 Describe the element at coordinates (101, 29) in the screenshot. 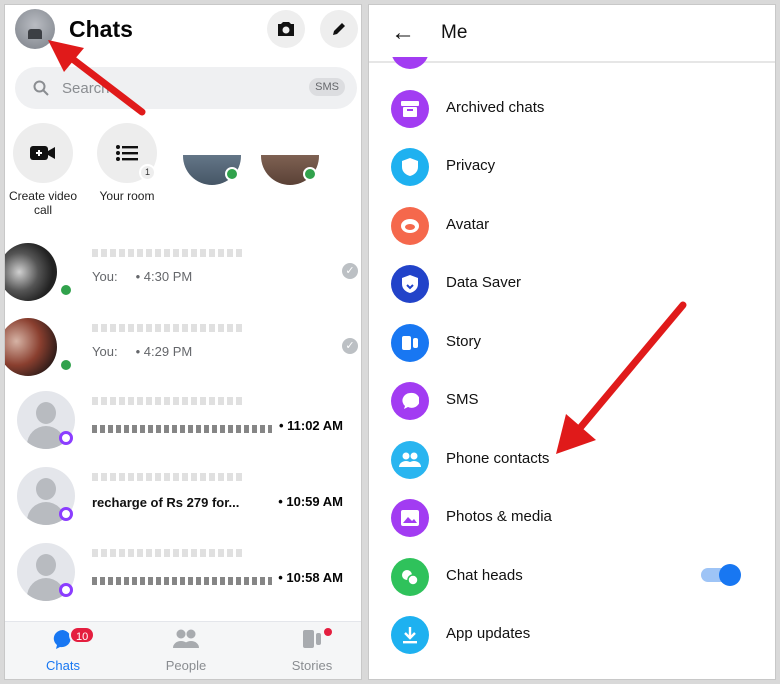

I see `page-title: Chats` at that location.